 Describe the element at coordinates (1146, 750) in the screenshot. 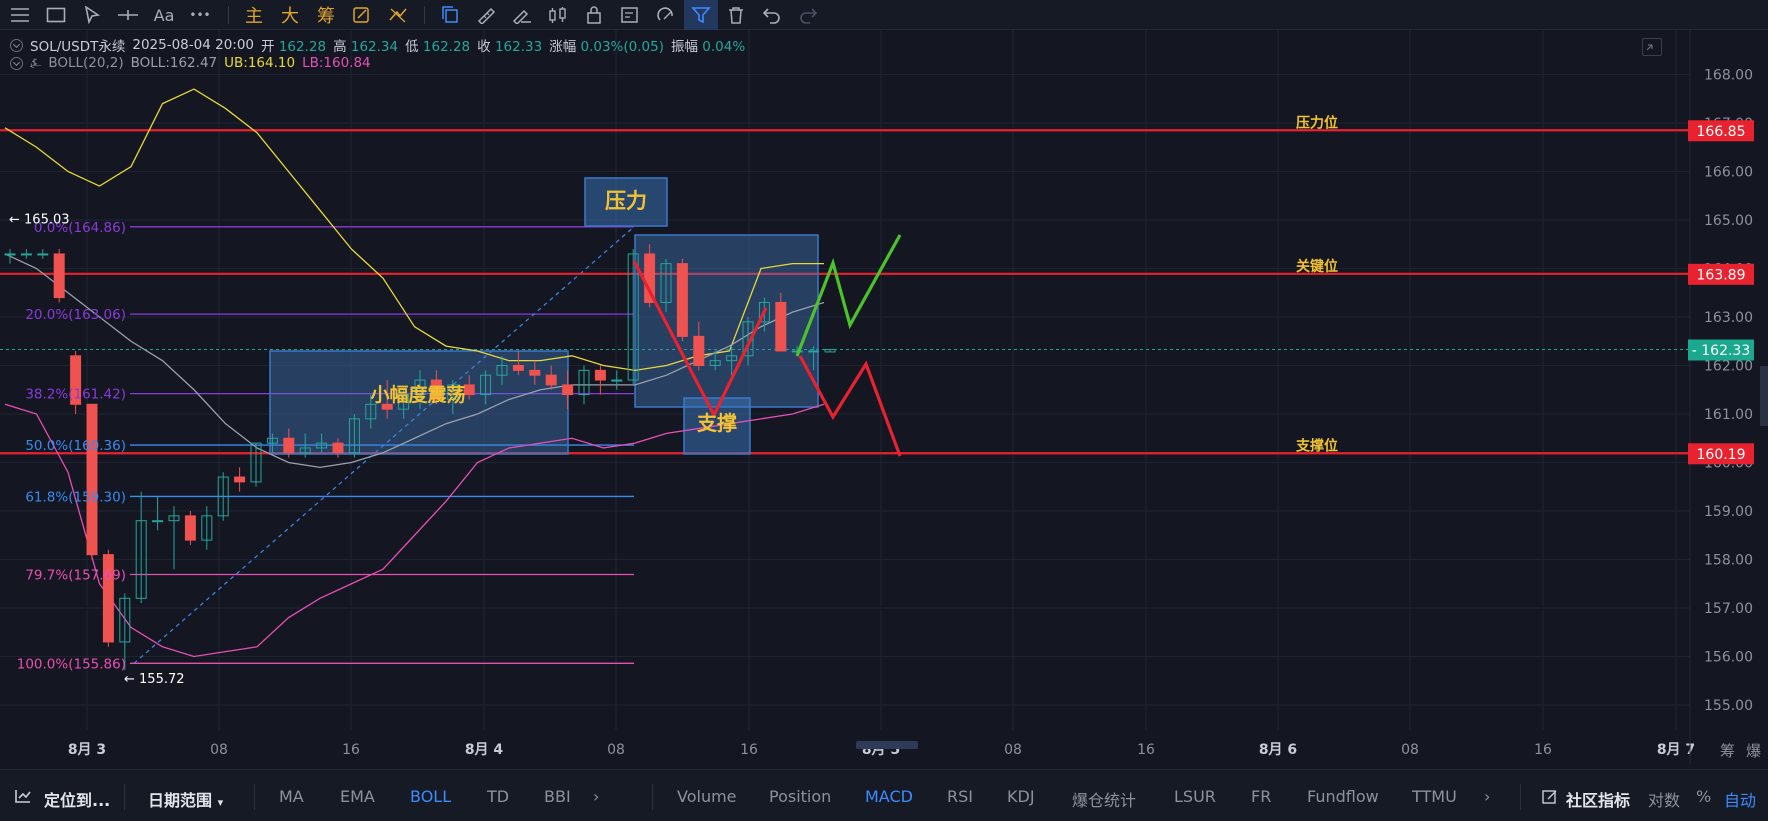

I see `time-tick-label: 16` at that location.